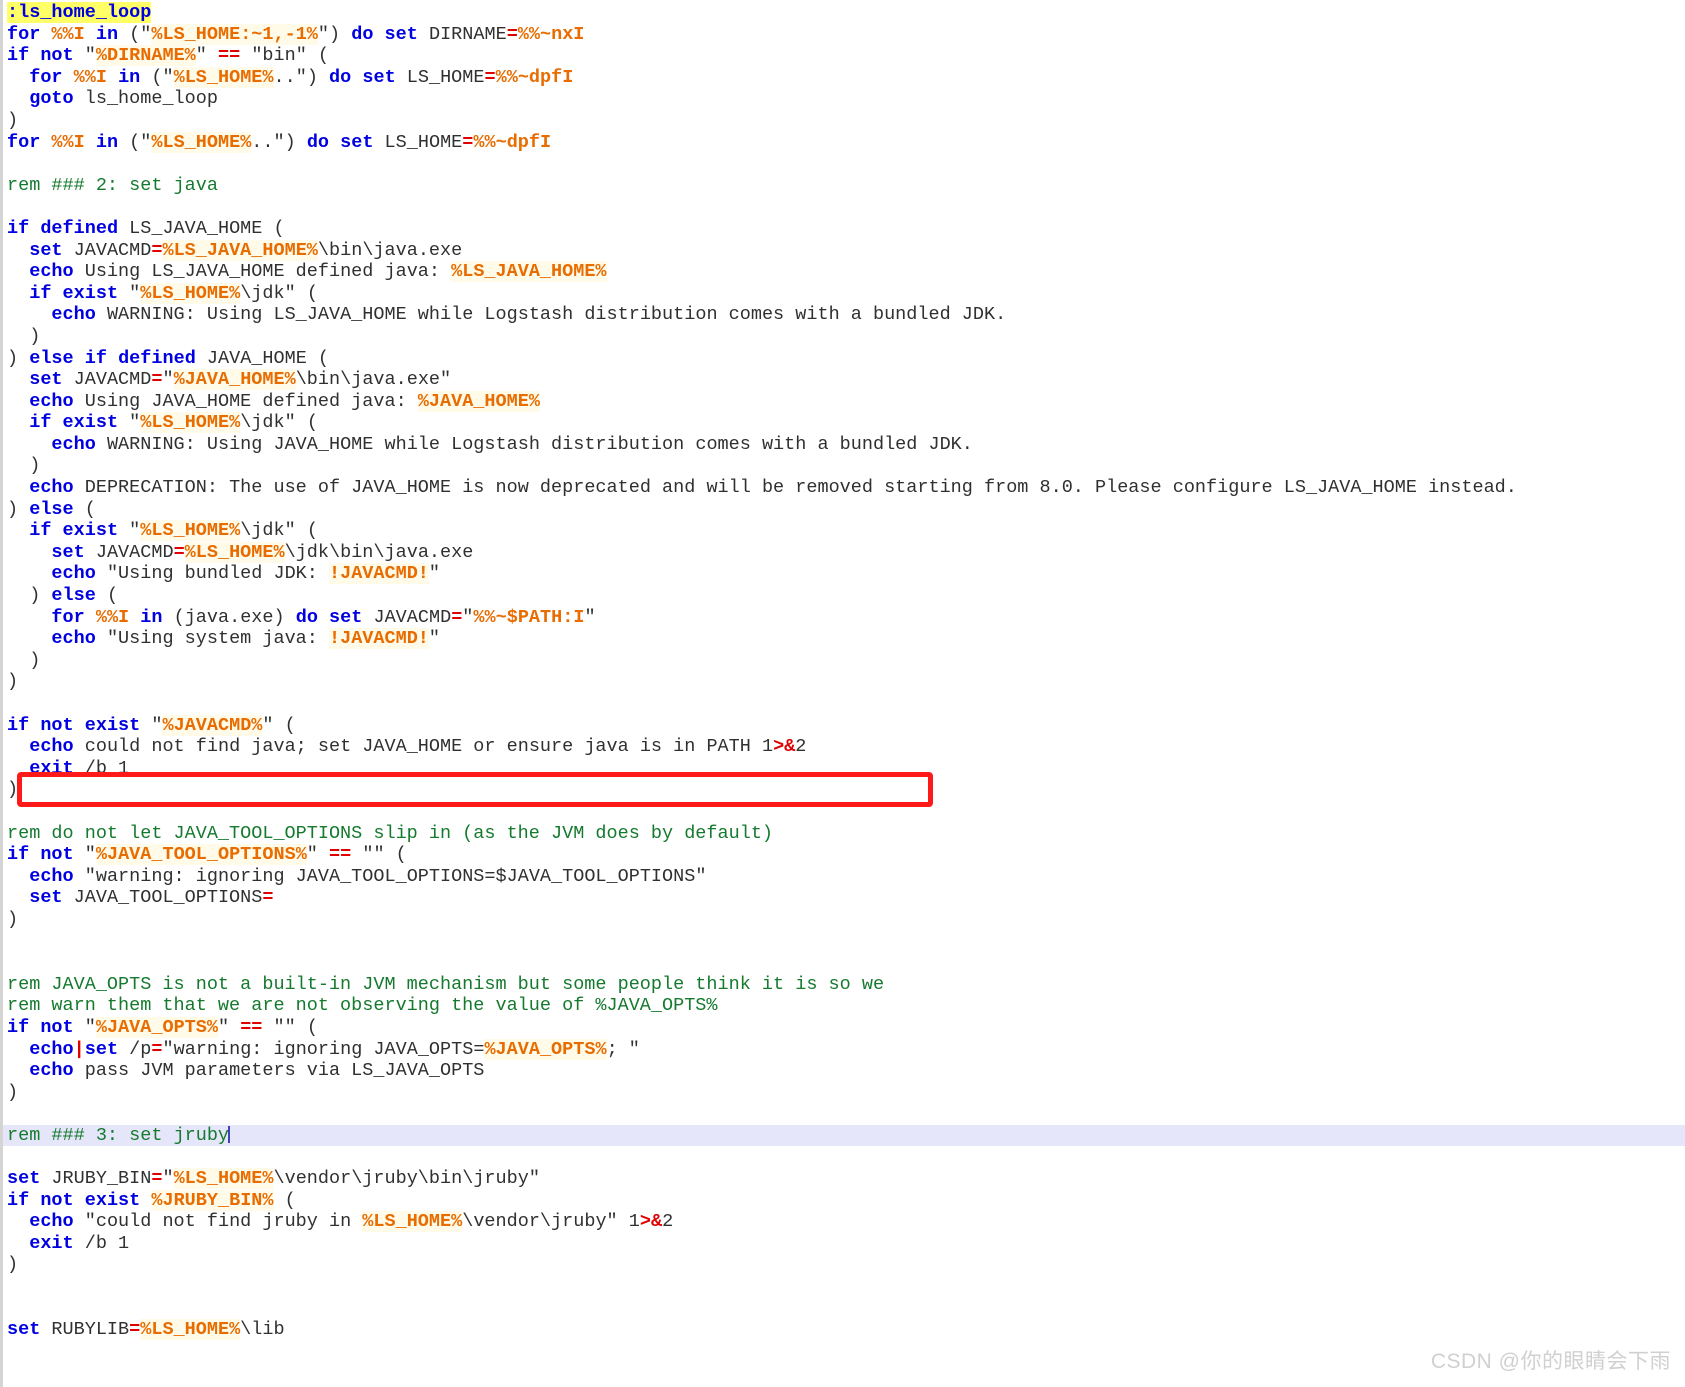 Image resolution: width=1685 pixels, height=1387 pixels. What do you see at coordinates (844, 186) in the screenshot?
I see `code-line: rem ### 2: set java` at bounding box center [844, 186].